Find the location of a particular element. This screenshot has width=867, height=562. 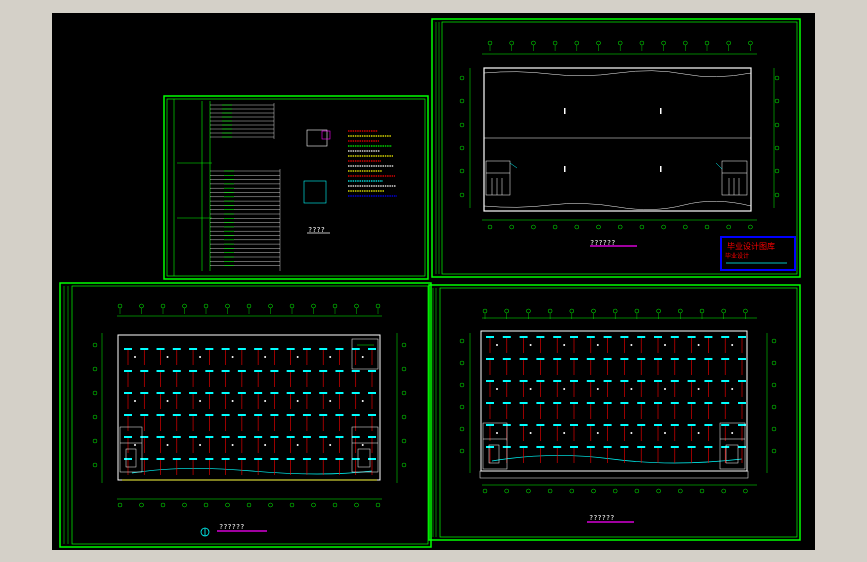

roof-stair-left is located at coordinates (501, 178).